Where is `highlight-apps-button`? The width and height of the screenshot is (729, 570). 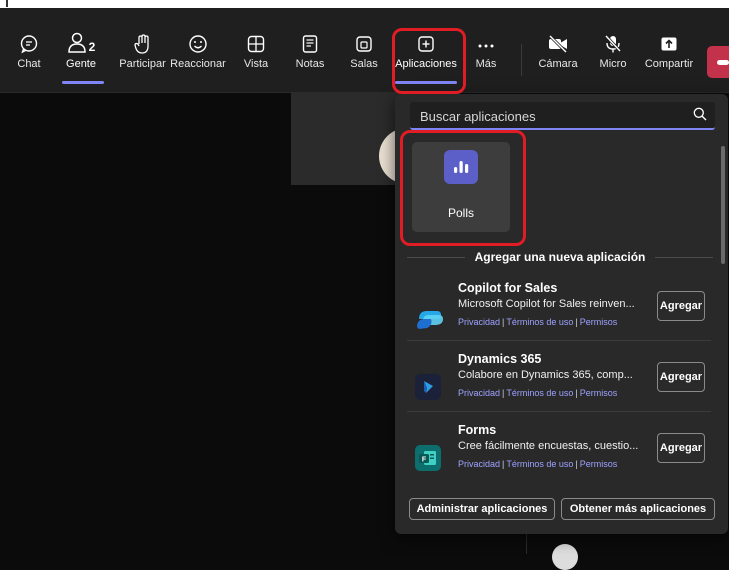
highlight-apps-button is located at coordinates (429, 61).